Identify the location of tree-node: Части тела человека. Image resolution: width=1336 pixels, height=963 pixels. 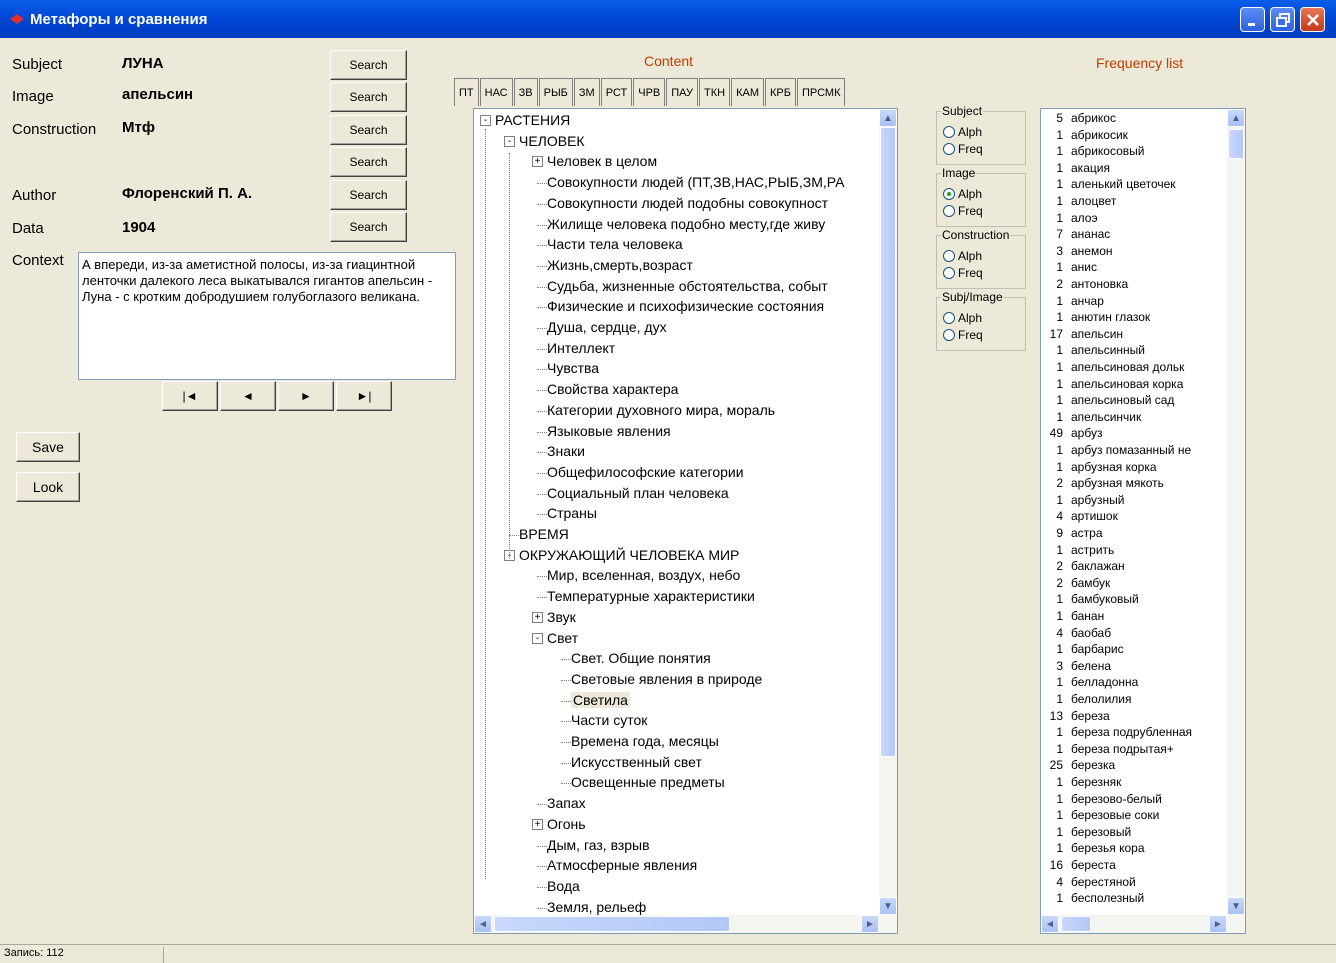
(615, 244).